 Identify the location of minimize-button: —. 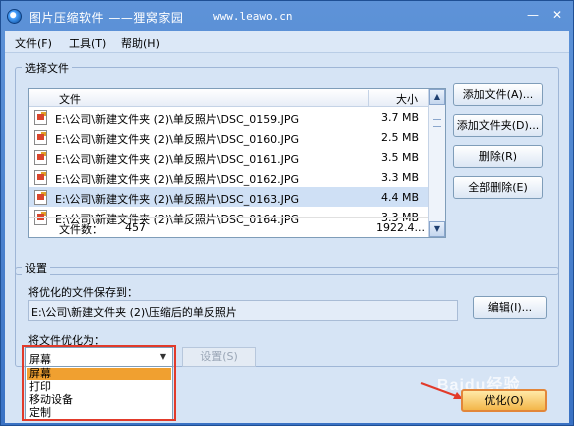
(533, 16).